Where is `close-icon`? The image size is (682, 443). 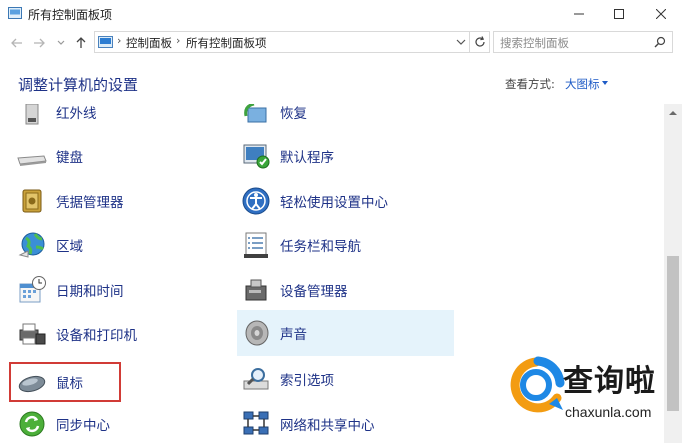
close-icon is located at coordinates (661, 14).